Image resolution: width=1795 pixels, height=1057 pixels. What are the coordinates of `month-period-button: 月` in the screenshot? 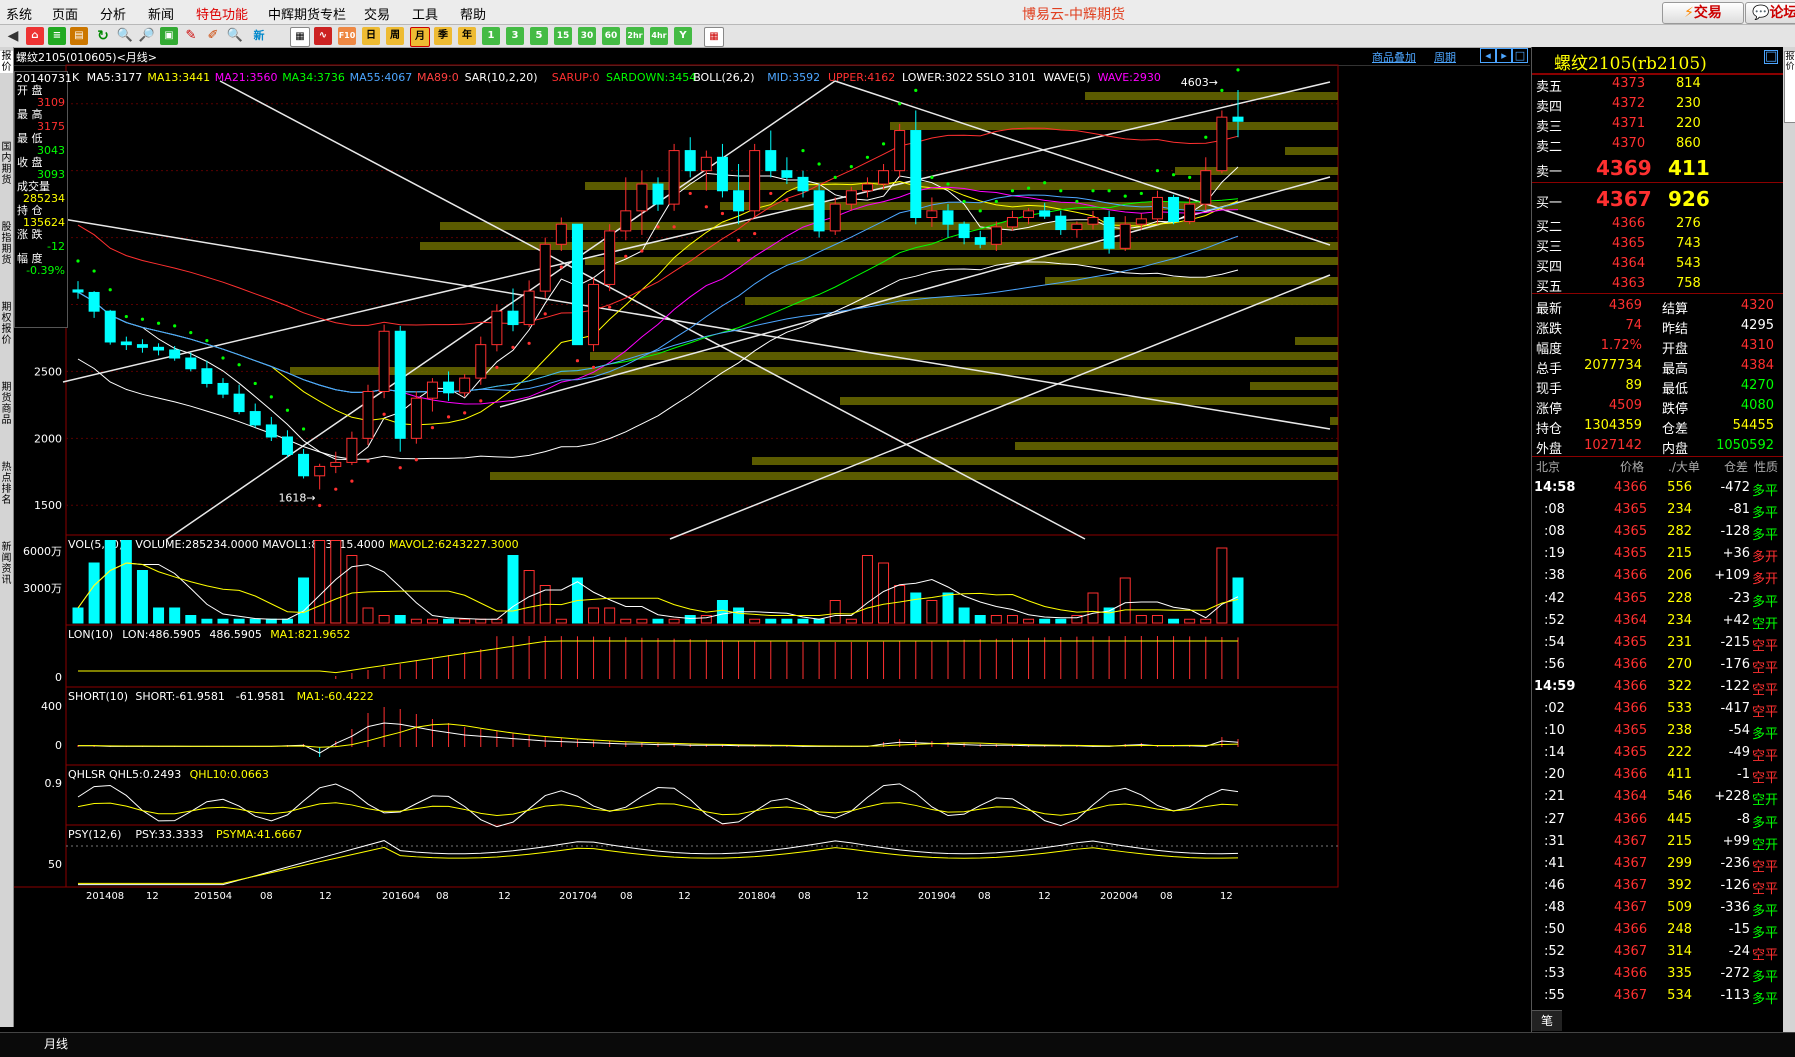 It's located at (420, 37).